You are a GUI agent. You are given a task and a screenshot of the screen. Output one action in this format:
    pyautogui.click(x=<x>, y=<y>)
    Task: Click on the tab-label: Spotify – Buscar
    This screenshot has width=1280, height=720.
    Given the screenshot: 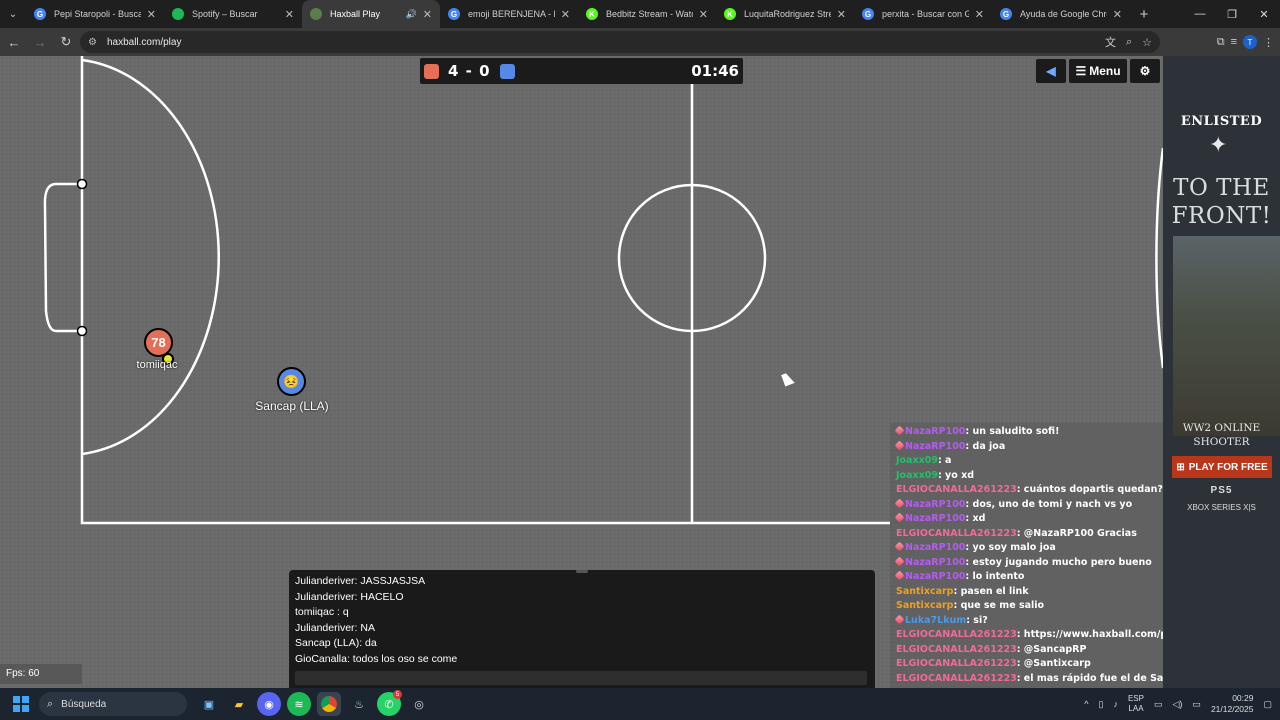 What is the action you would take?
    pyautogui.click(x=225, y=14)
    